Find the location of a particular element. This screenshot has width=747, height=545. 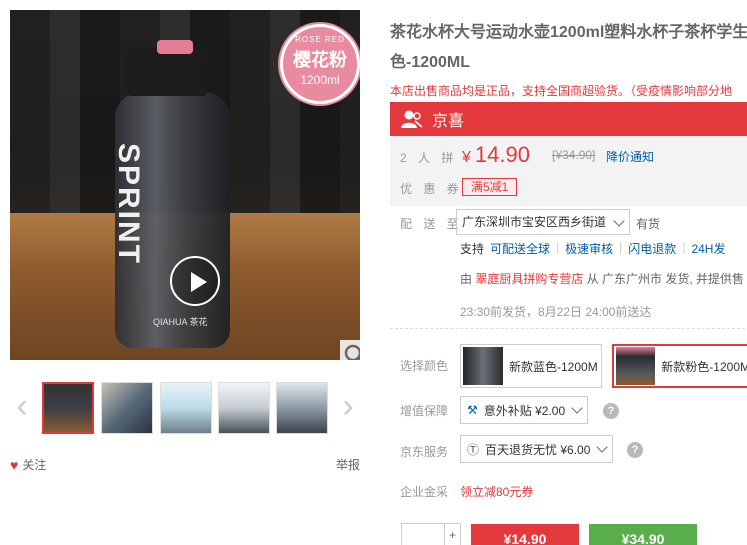

report-link: 举报 is located at coordinates (348, 464).